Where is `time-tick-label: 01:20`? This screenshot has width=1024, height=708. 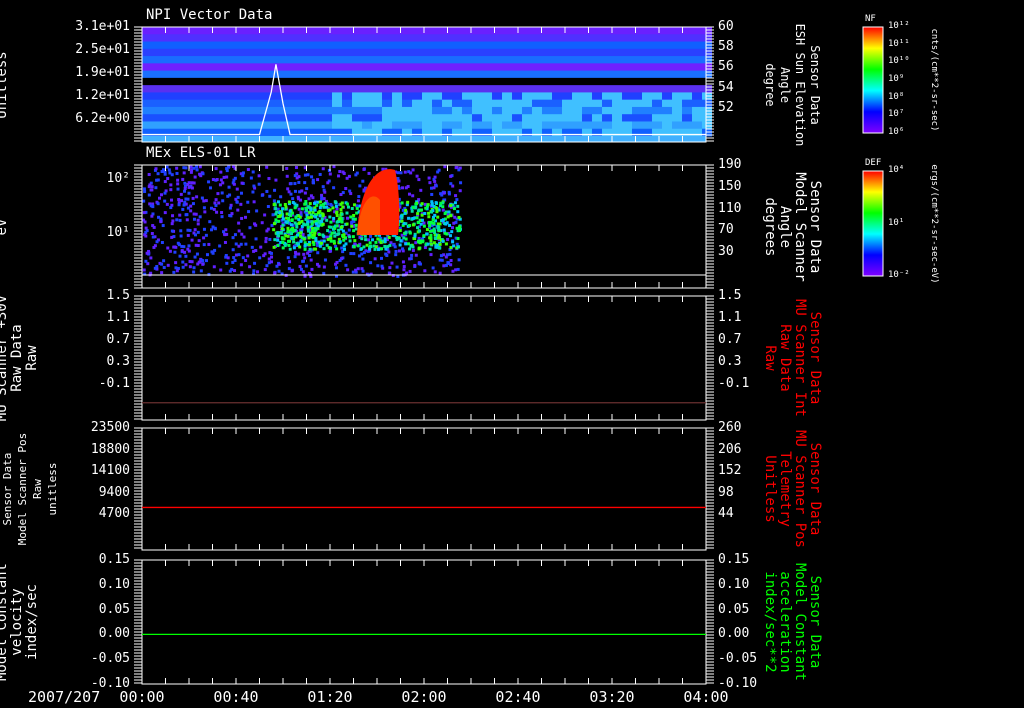
time-tick-label: 01:20 is located at coordinates (330, 697).